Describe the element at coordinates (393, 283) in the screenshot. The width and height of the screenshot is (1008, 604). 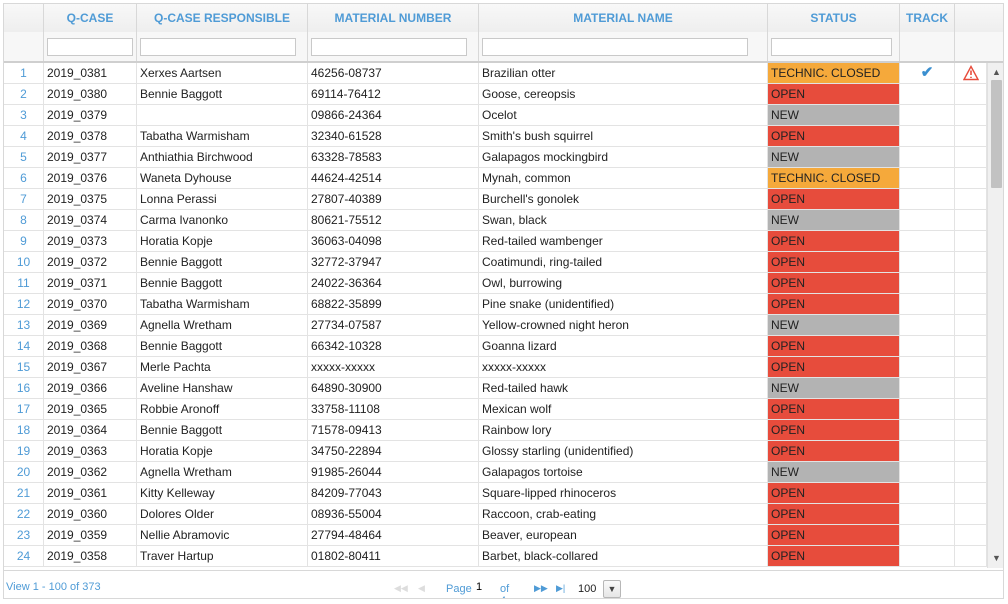
I see `material-number-cell: 24022-36364` at that location.